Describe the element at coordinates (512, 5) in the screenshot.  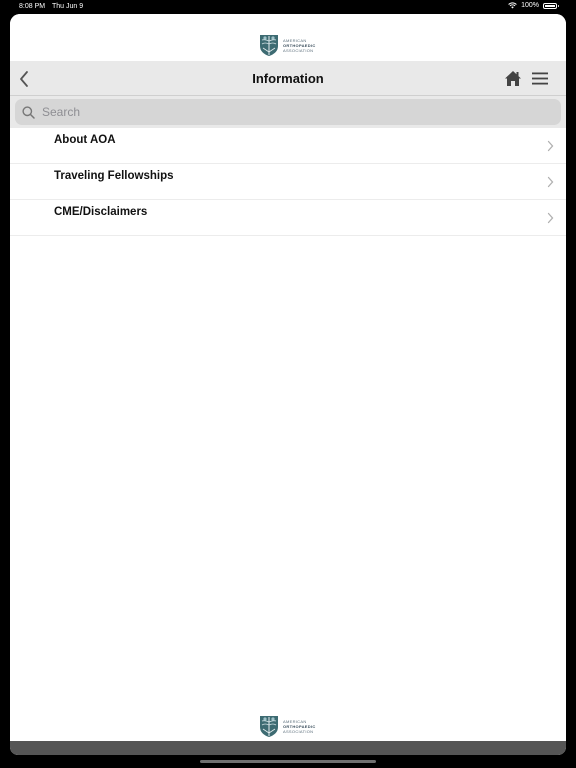
I see `wifi-icon` at that location.